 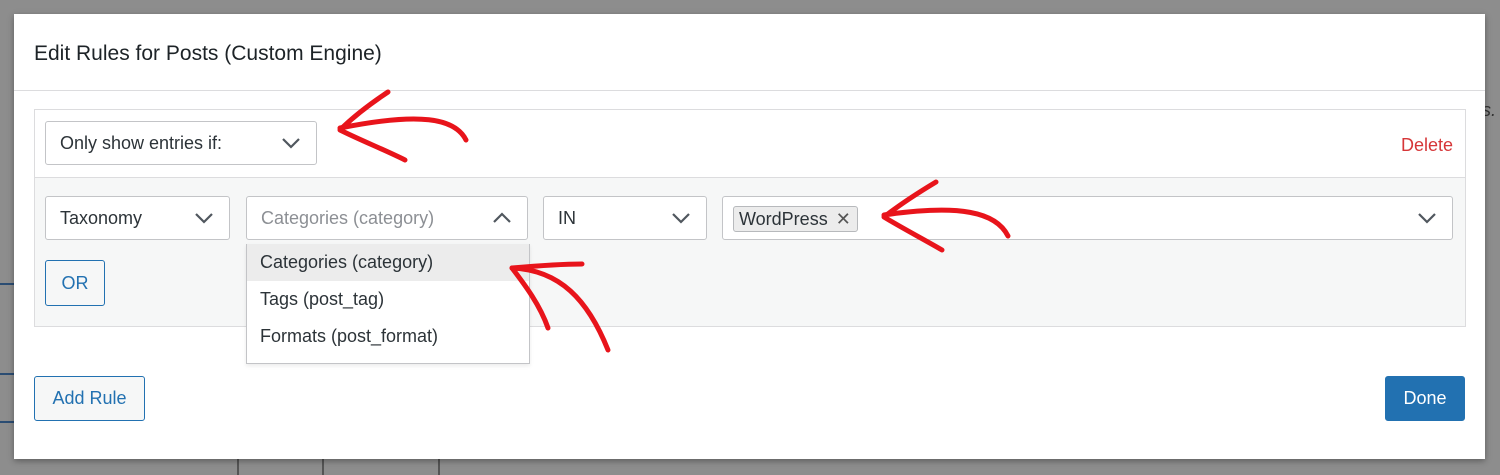 I want to click on rule-type-select: Taxonomy, so click(x=137, y=218).